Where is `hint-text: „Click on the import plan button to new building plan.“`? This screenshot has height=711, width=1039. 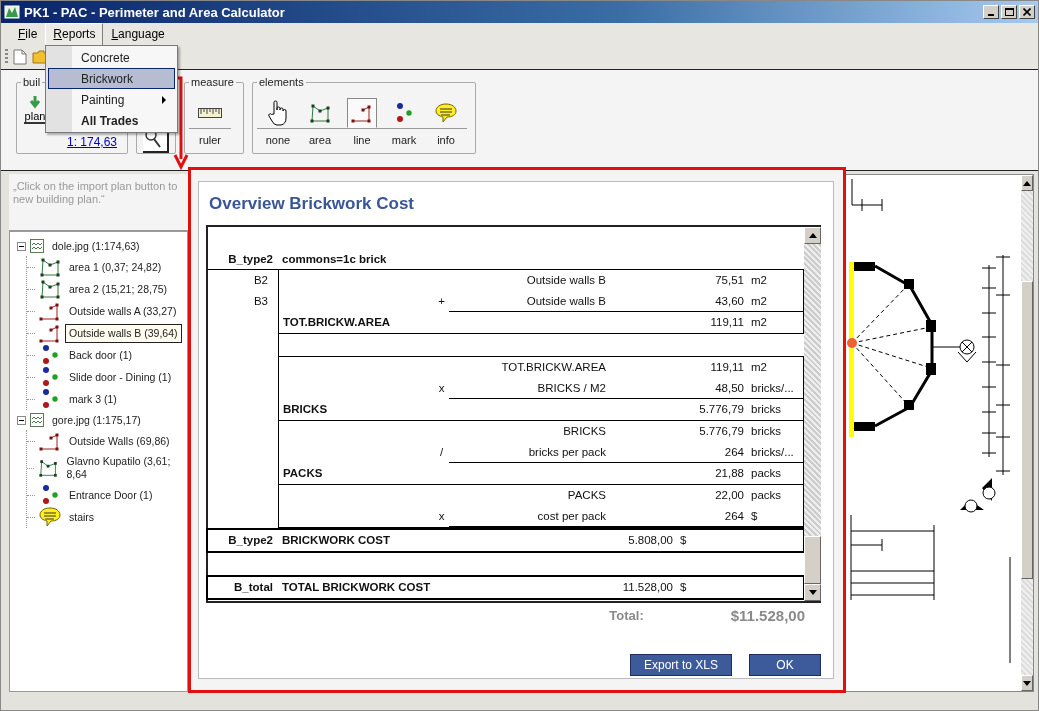
hint-text: „Click on the import plan button to new building plan.“ is located at coordinates (98, 203).